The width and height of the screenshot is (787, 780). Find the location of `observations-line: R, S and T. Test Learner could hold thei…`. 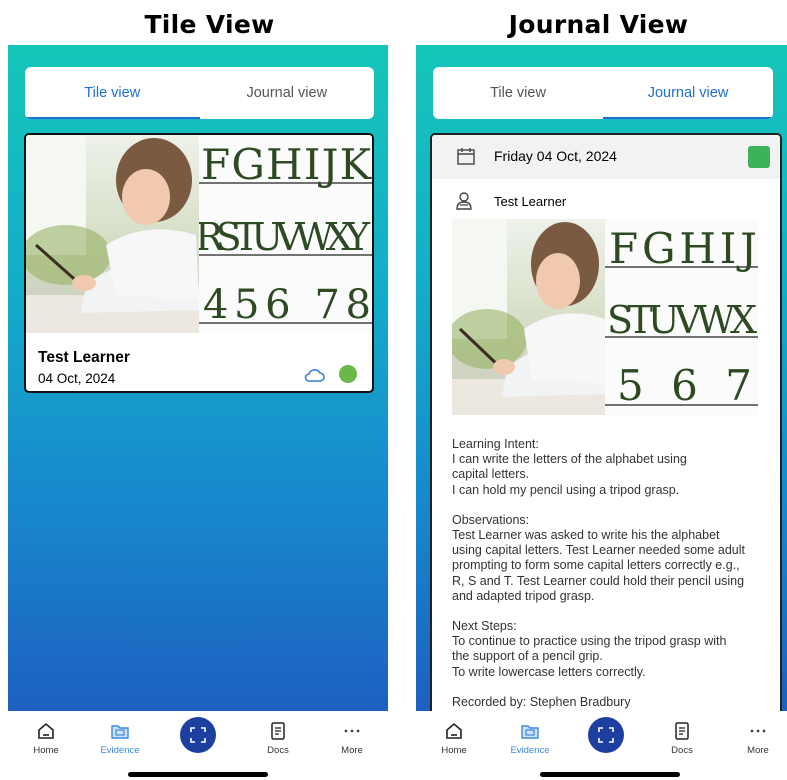

observations-line: R, S and T. Test Learner could hold thei… is located at coordinates (598, 580).